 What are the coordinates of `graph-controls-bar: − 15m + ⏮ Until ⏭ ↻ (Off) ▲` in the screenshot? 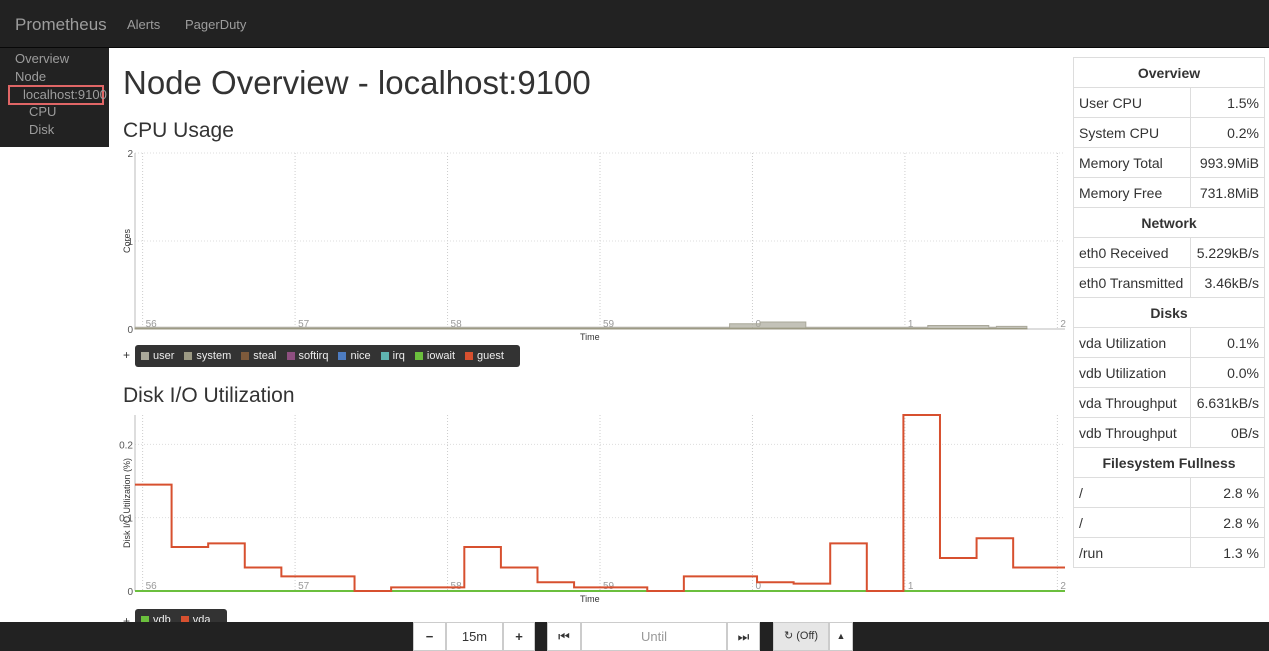 It's located at (634, 636).